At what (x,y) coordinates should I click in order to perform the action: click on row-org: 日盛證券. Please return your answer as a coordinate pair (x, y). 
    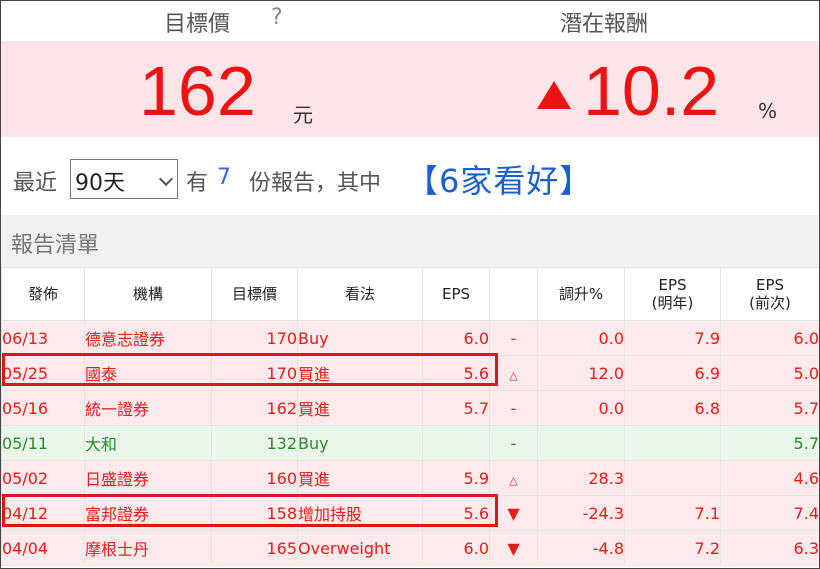
    Looking at the image, I should click on (148, 478).